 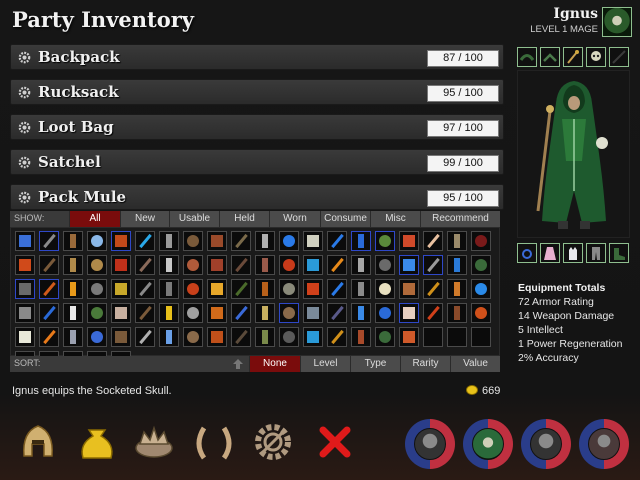 I want to click on tab-usable: Usable, so click(x=194, y=219).